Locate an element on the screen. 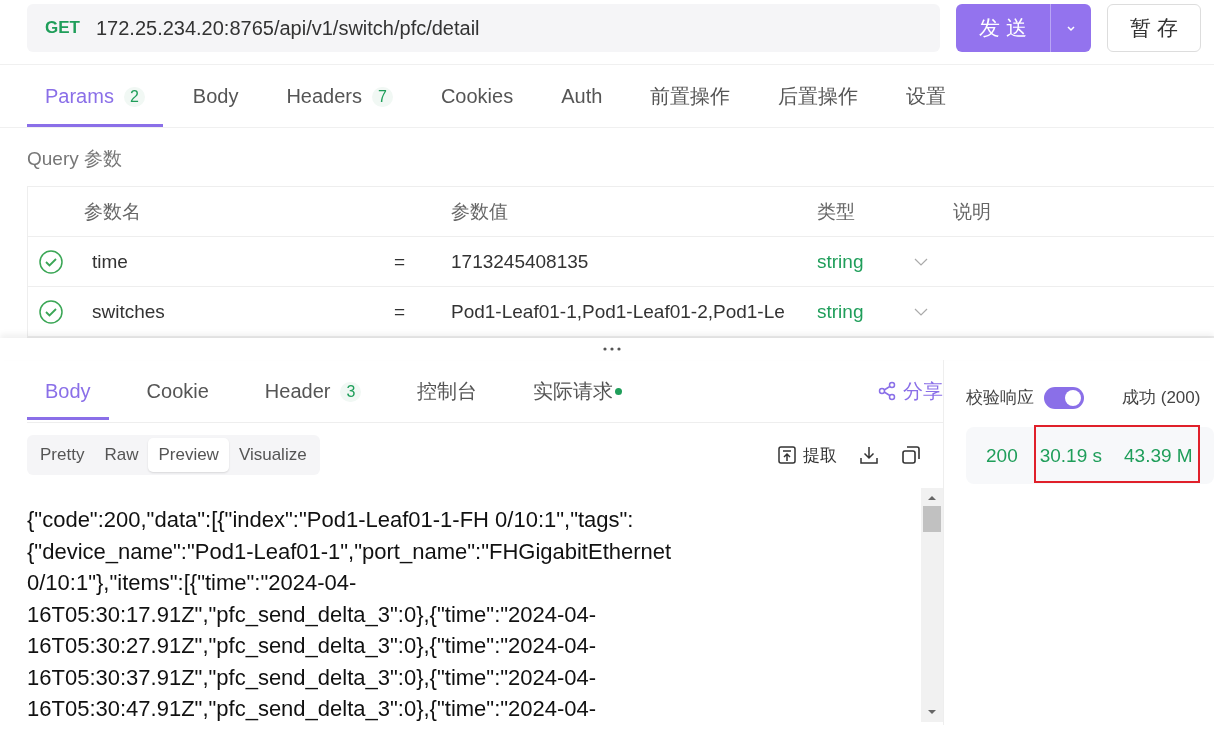 This screenshot has height=734, width=1214. param-value: 1713245408135 is located at coordinates (520, 261).